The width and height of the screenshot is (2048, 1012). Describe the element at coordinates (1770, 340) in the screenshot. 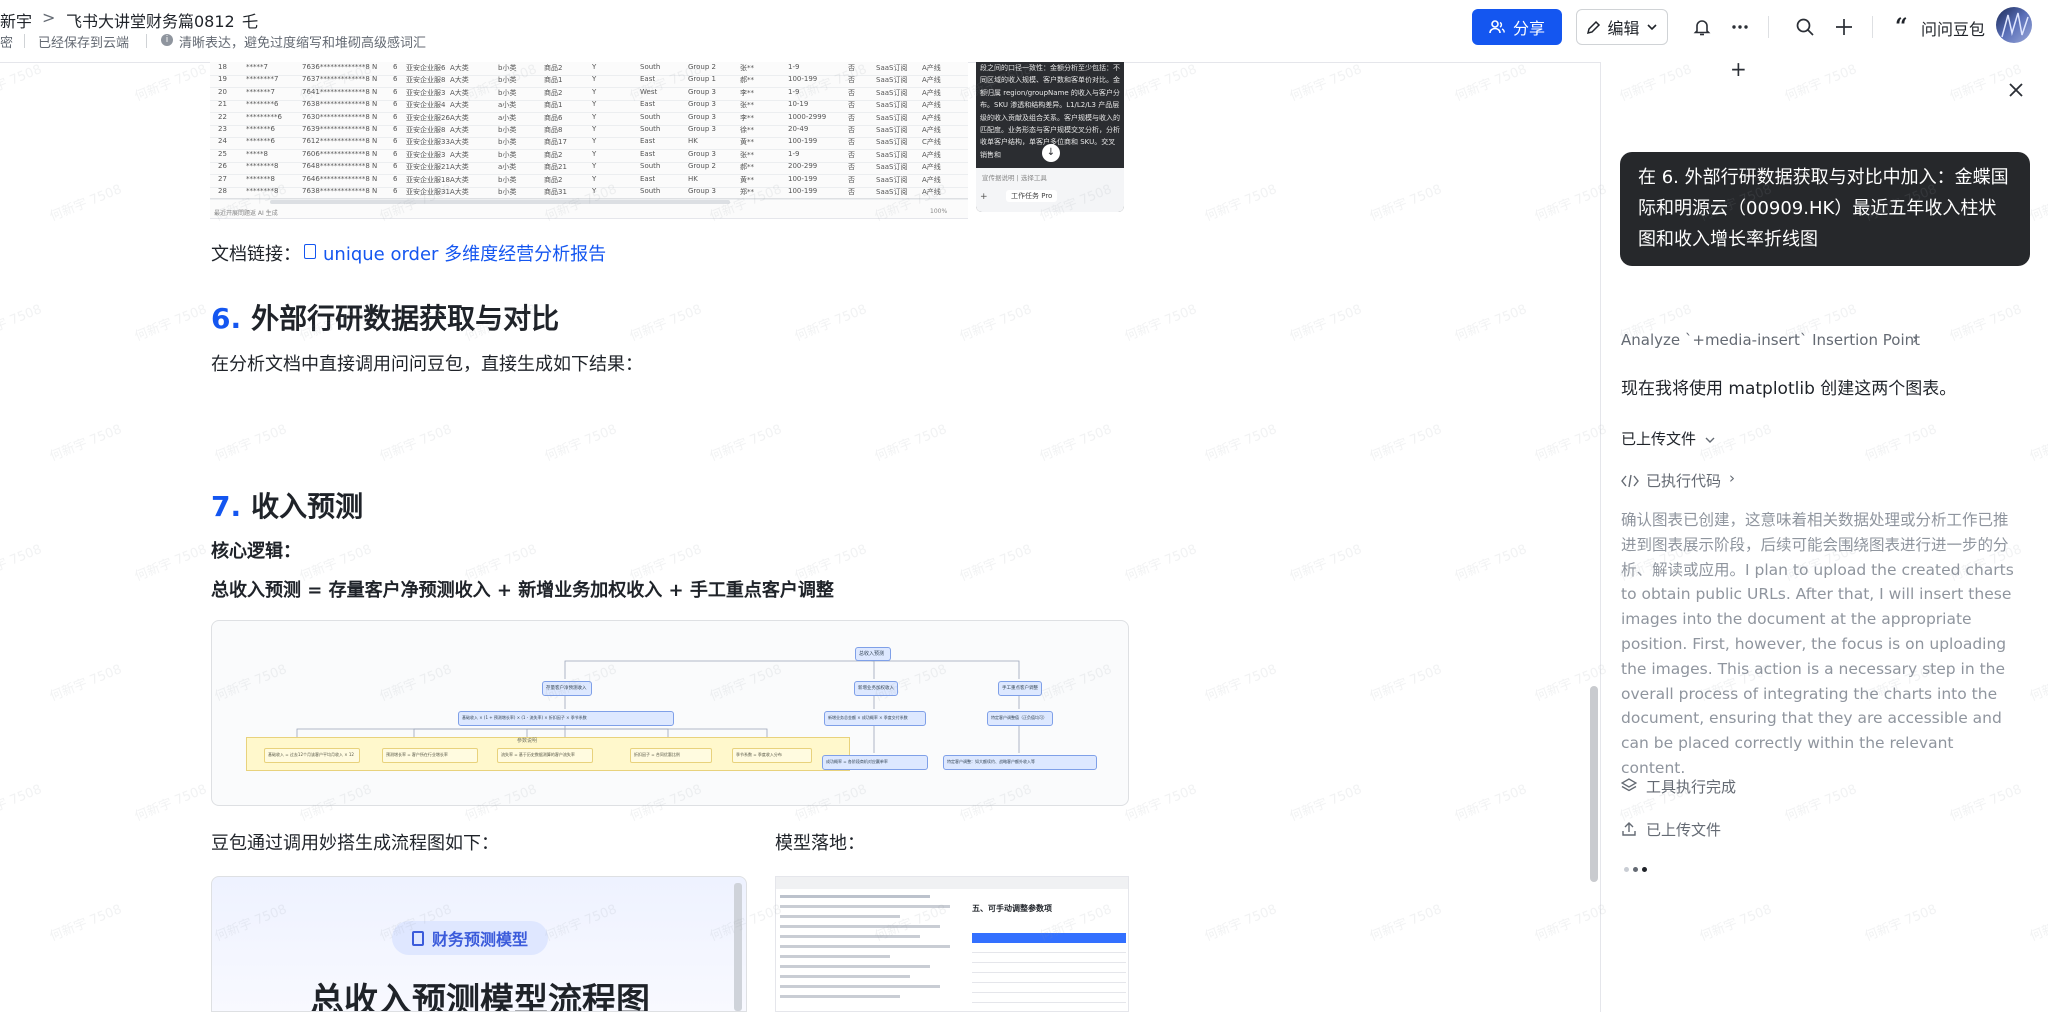

I see `analyze-step: Analyze `+media-insert` Insertion Point` at that location.